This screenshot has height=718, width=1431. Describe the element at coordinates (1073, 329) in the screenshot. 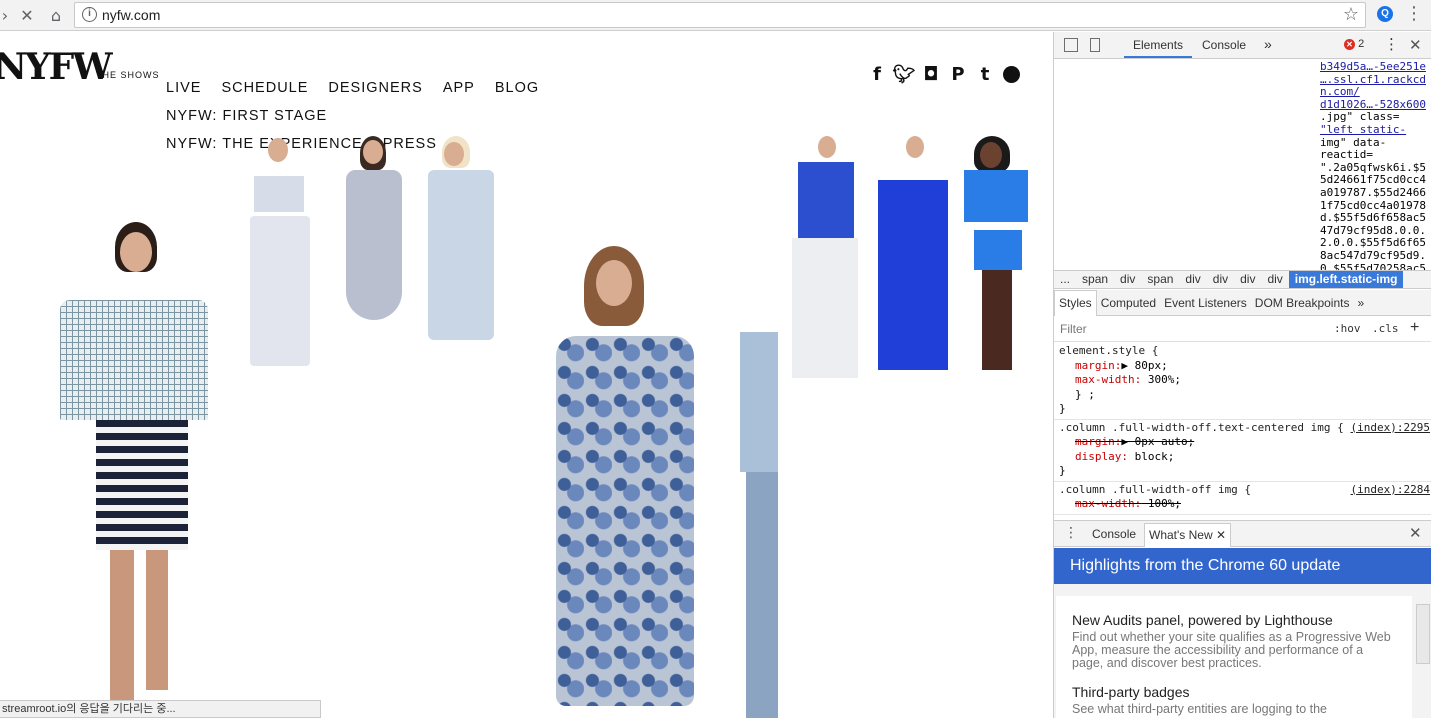

I see `styles-filter-input: Filter` at that location.